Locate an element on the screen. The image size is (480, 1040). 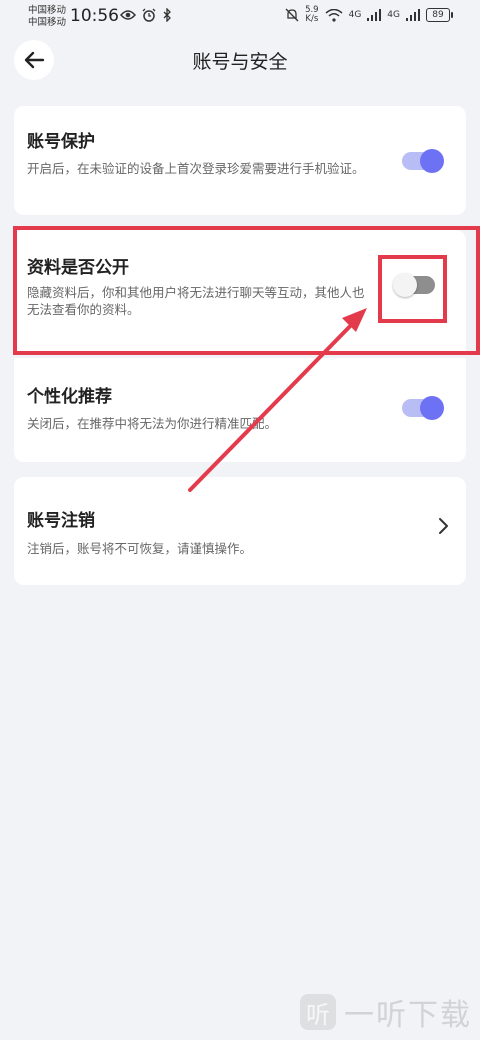
carrier-labels: 中国移动 中国移动 is located at coordinates (47, 17).